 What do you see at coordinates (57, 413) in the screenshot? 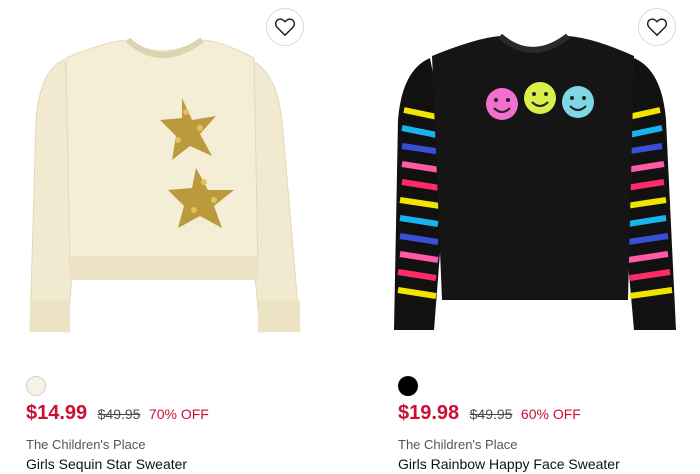
I see `sale-price: $14.99` at bounding box center [57, 413].